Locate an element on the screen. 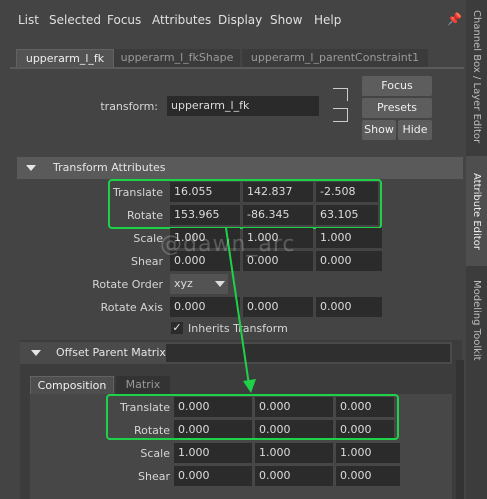 The height and width of the screenshot is (499, 487). side-tab-attribute-editor: Attribute Editor is located at coordinates (476, 211).